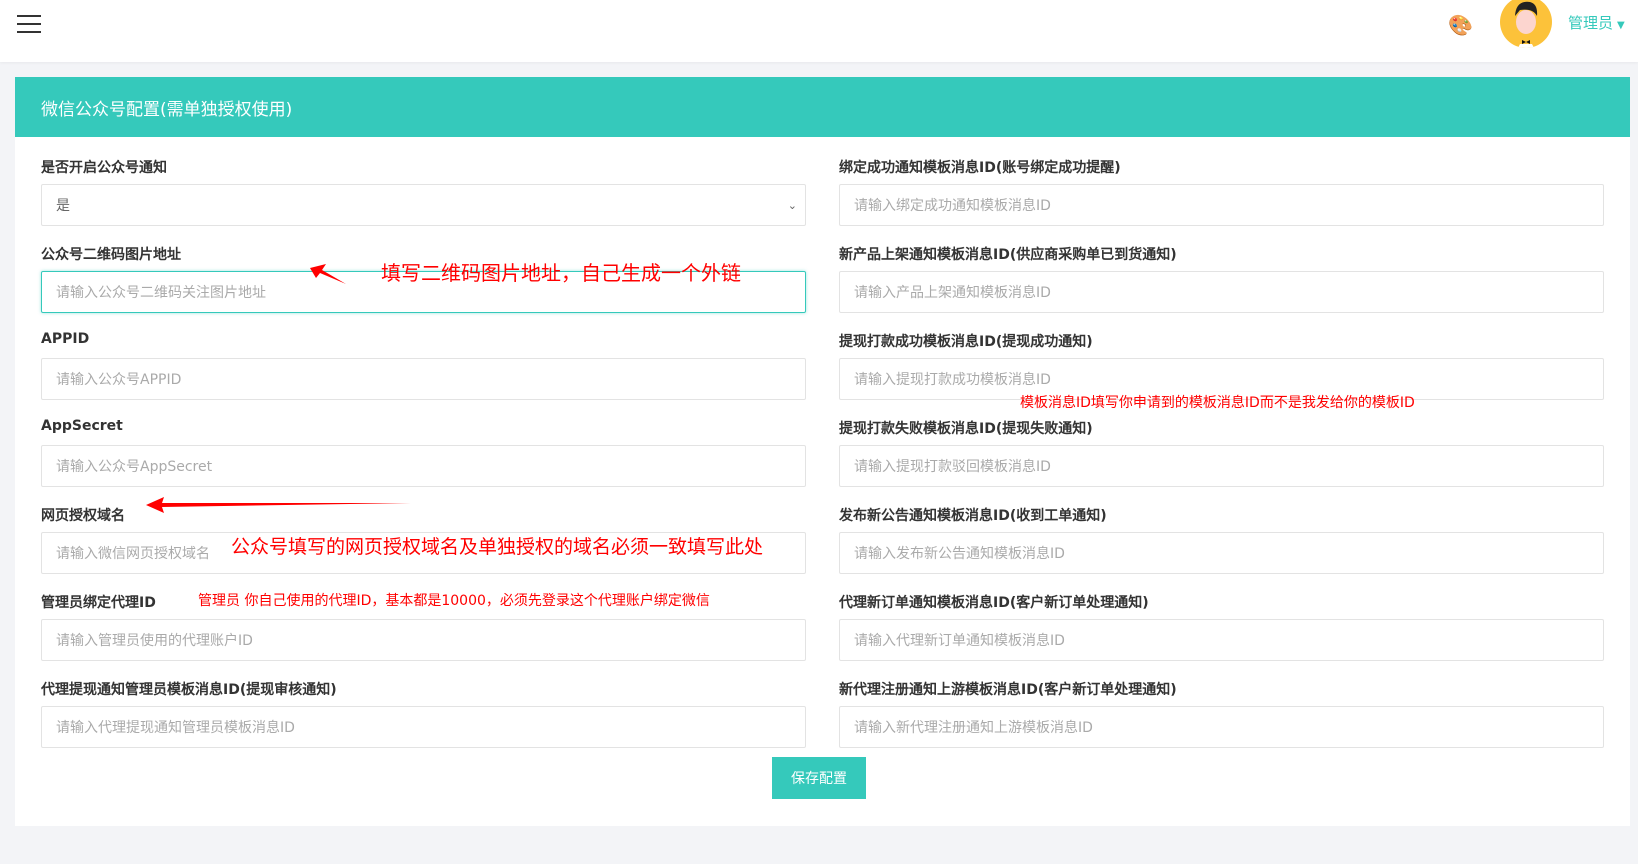  Describe the element at coordinates (966, 342) in the screenshot. I see `field-label: 提现打款成功模板消息ID(提现成功通知)` at that location.